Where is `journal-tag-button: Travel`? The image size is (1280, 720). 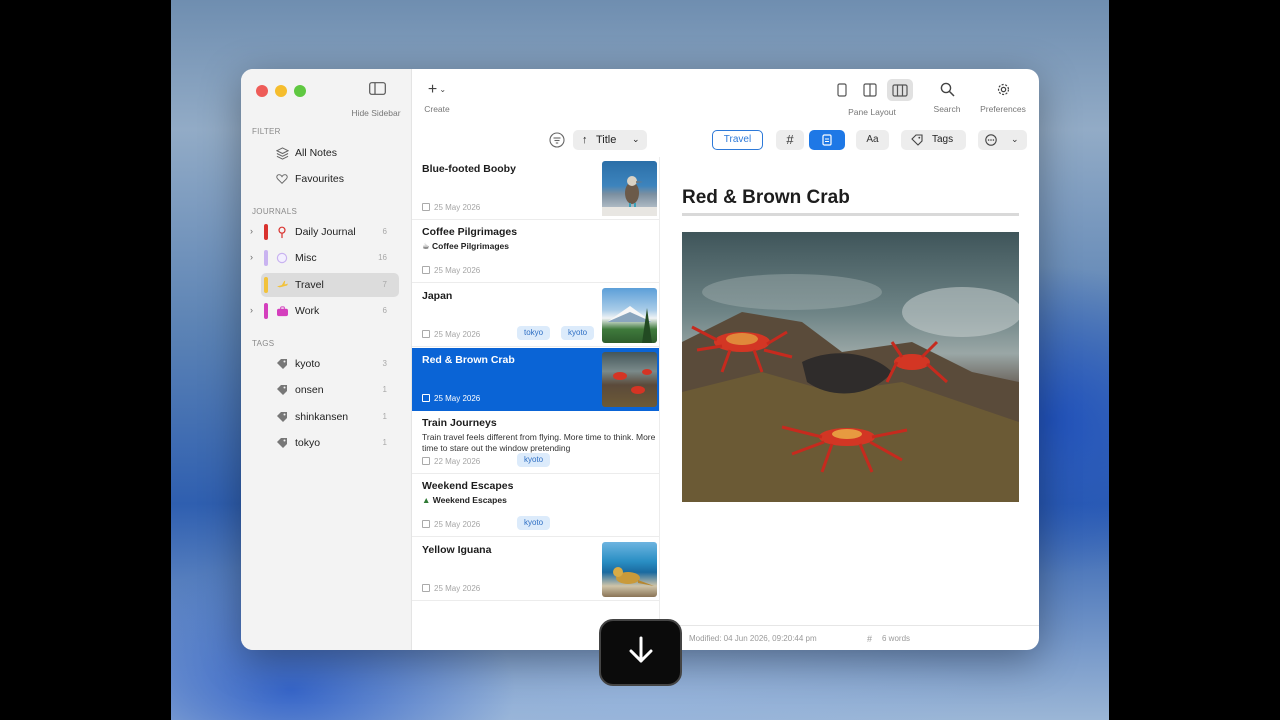 journal-tag-button: Travel is located at coordinates (737, 140).